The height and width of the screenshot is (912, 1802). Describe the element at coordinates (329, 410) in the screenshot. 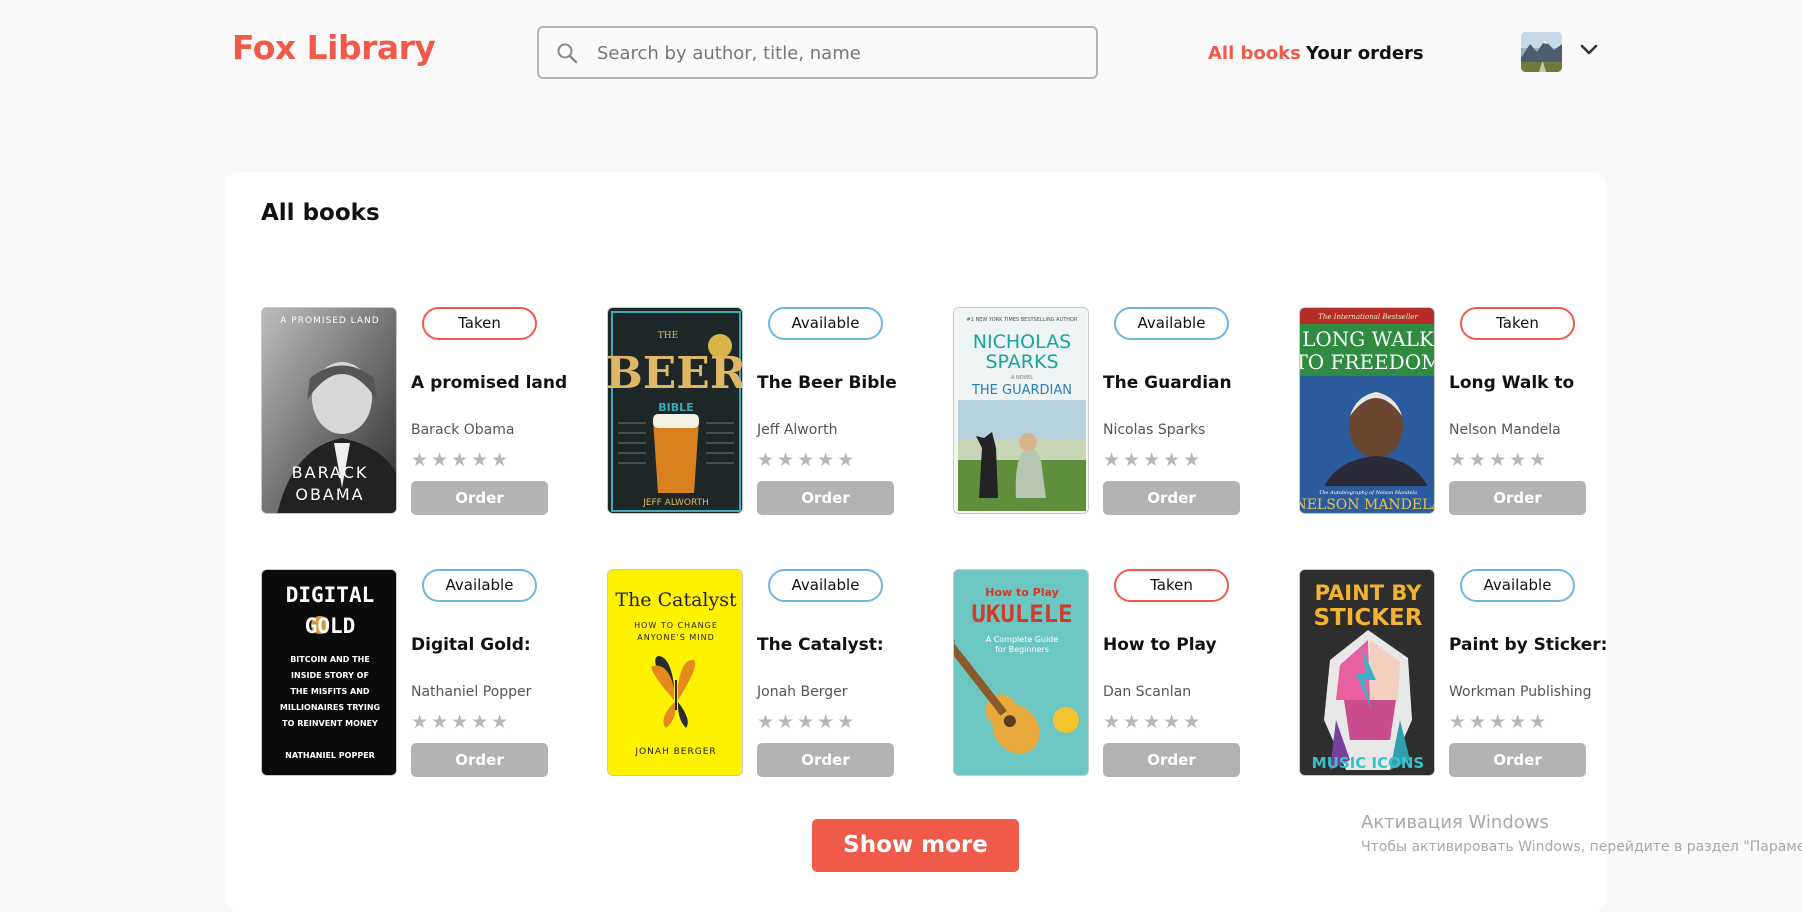

I see `book-cover: A PROMISED LAND BARACK OBAMA` at that location.